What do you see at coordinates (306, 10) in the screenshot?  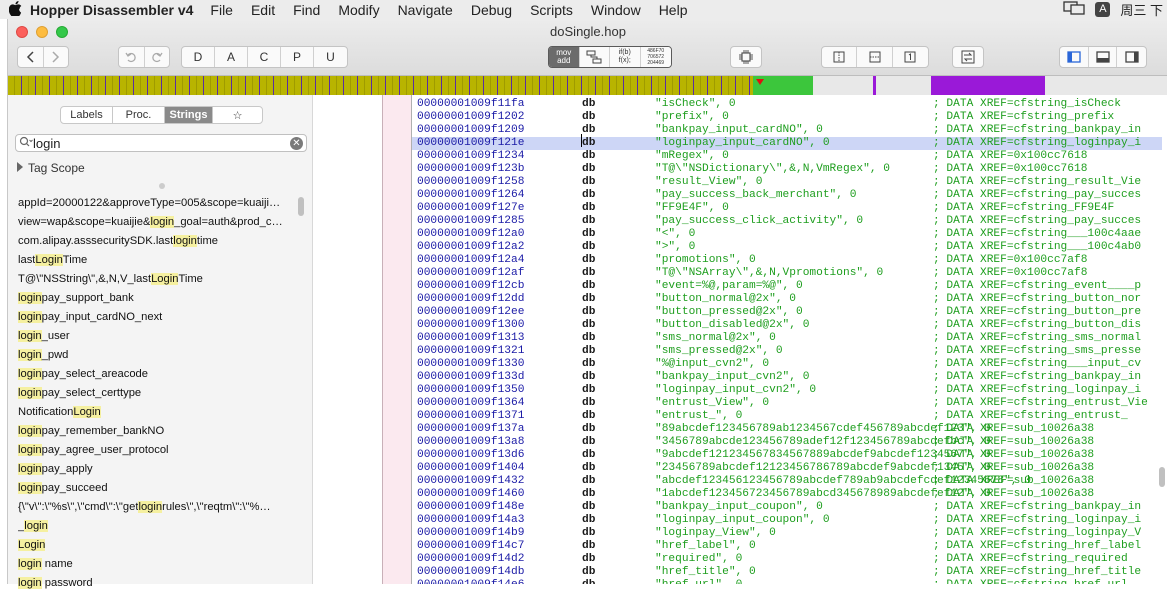 I see `menu-find: Find` at bounding box center [306, 10].